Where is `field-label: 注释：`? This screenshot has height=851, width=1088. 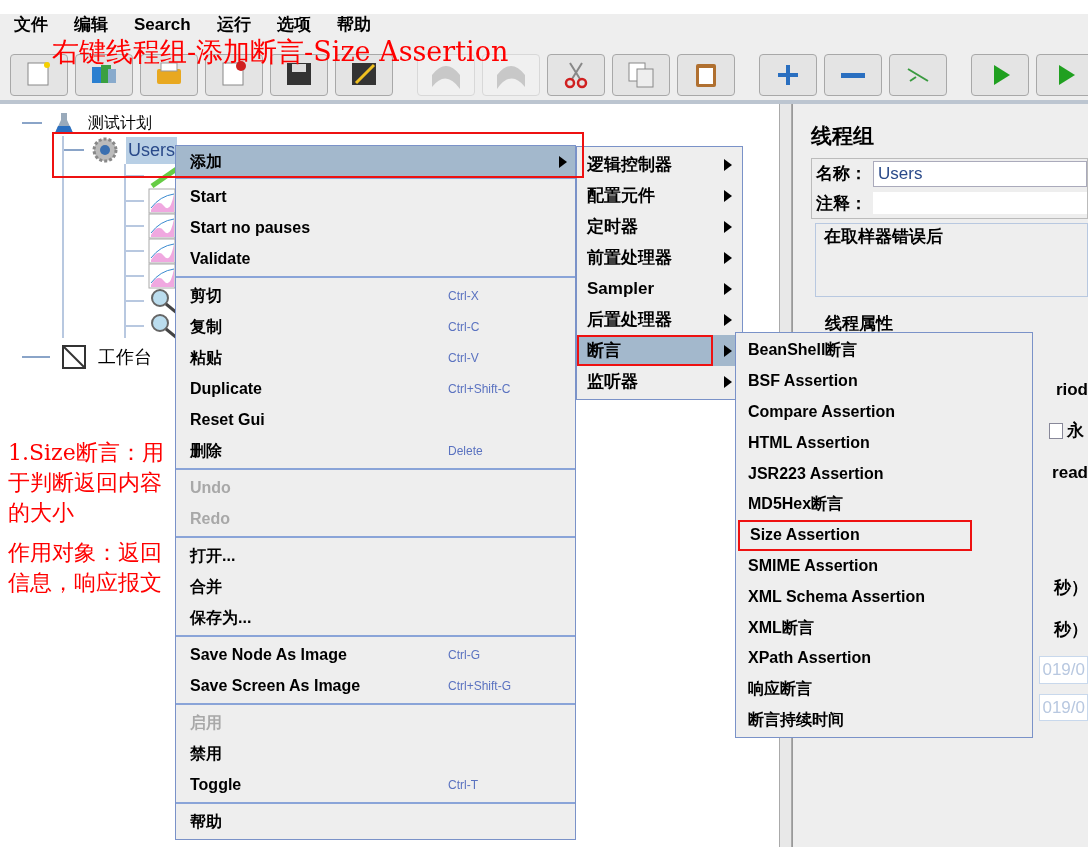
field-label: 注释： is located at coordinates (841, 203).